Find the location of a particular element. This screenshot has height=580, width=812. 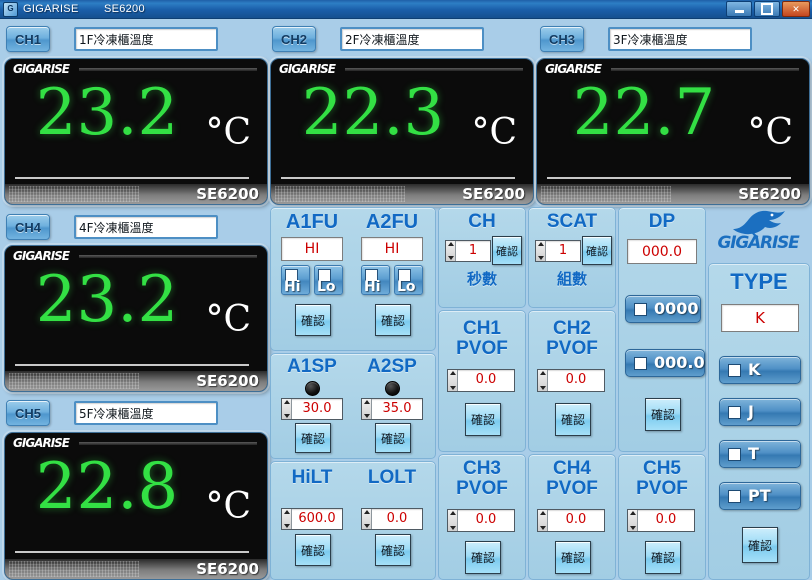

channel-name-input-ch4: 4F冷凍櫃溫度 is located at coordinates (146, 227).